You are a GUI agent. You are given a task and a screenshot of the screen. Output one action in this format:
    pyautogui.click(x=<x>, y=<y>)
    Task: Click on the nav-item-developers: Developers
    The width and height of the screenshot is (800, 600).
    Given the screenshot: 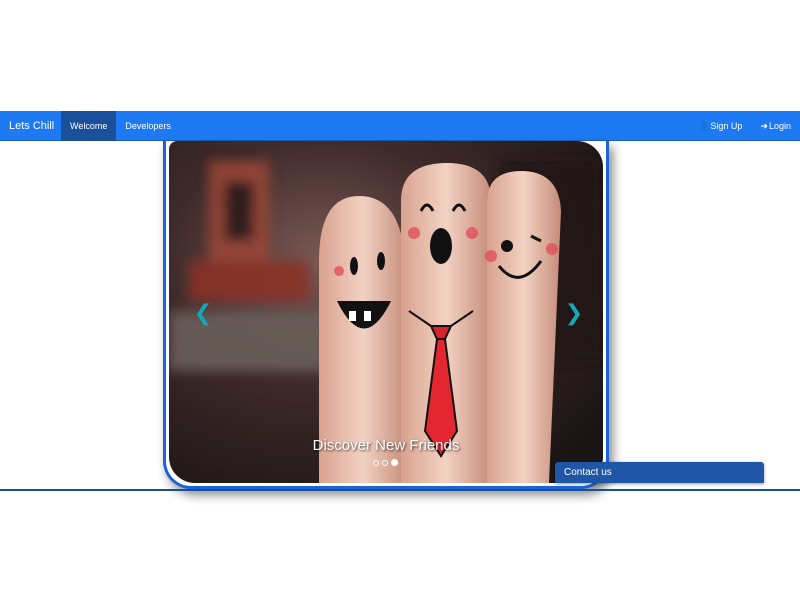 What is the action you would take?
    pyautogui.click(x=148, y=126)
    